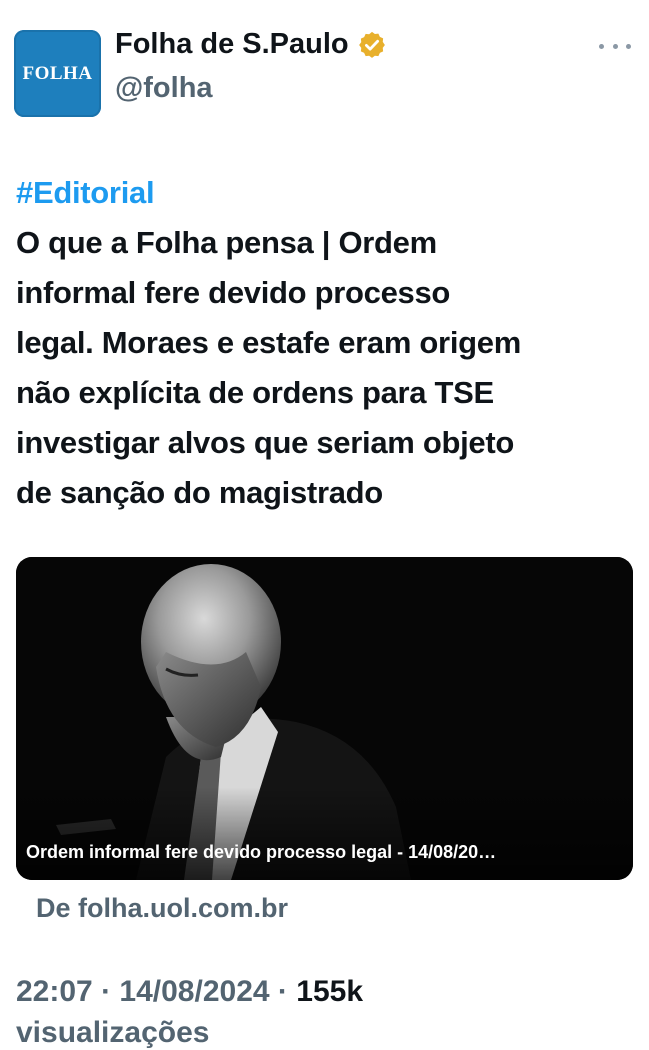 Image resolution: width=649 pixels, height=1050 pixels. I want to click on tweet-line: informal fere devido processo, so click(233, 292).